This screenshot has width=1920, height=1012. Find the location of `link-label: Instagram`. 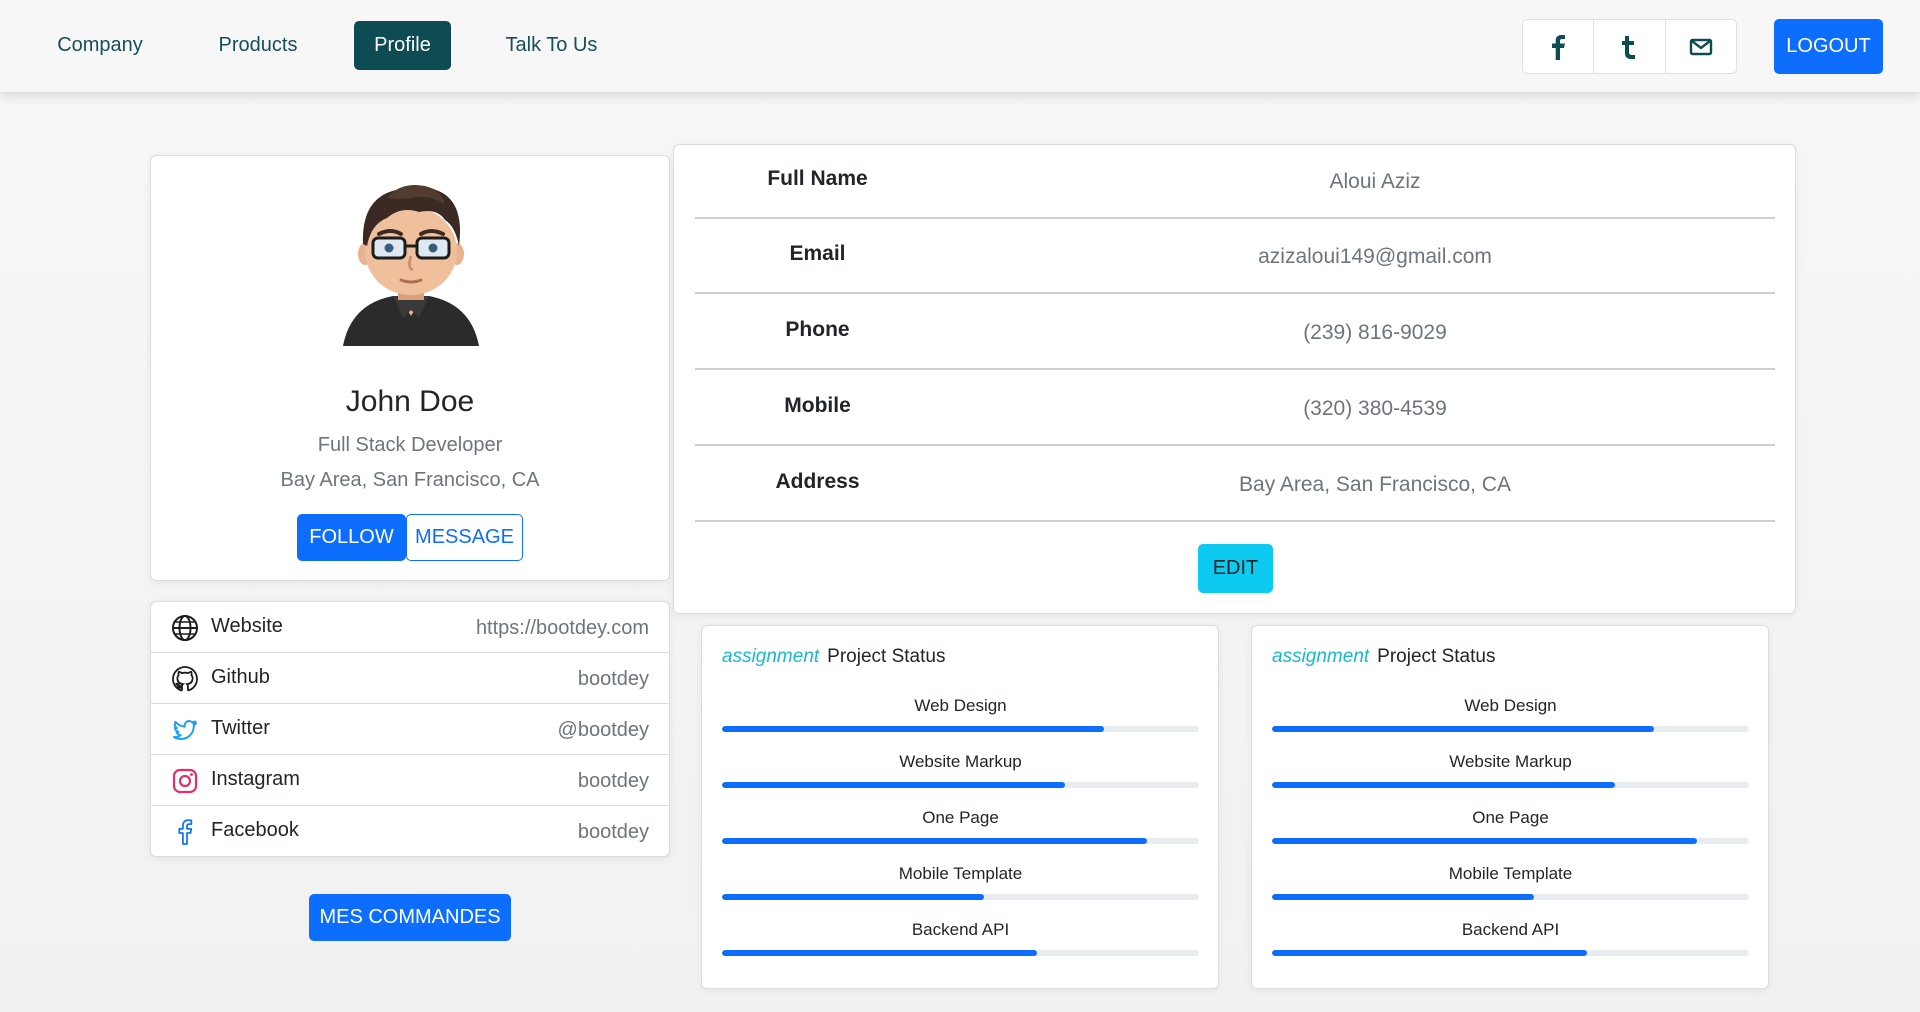

link-label: Instagram is located at coordinates (255, 779).